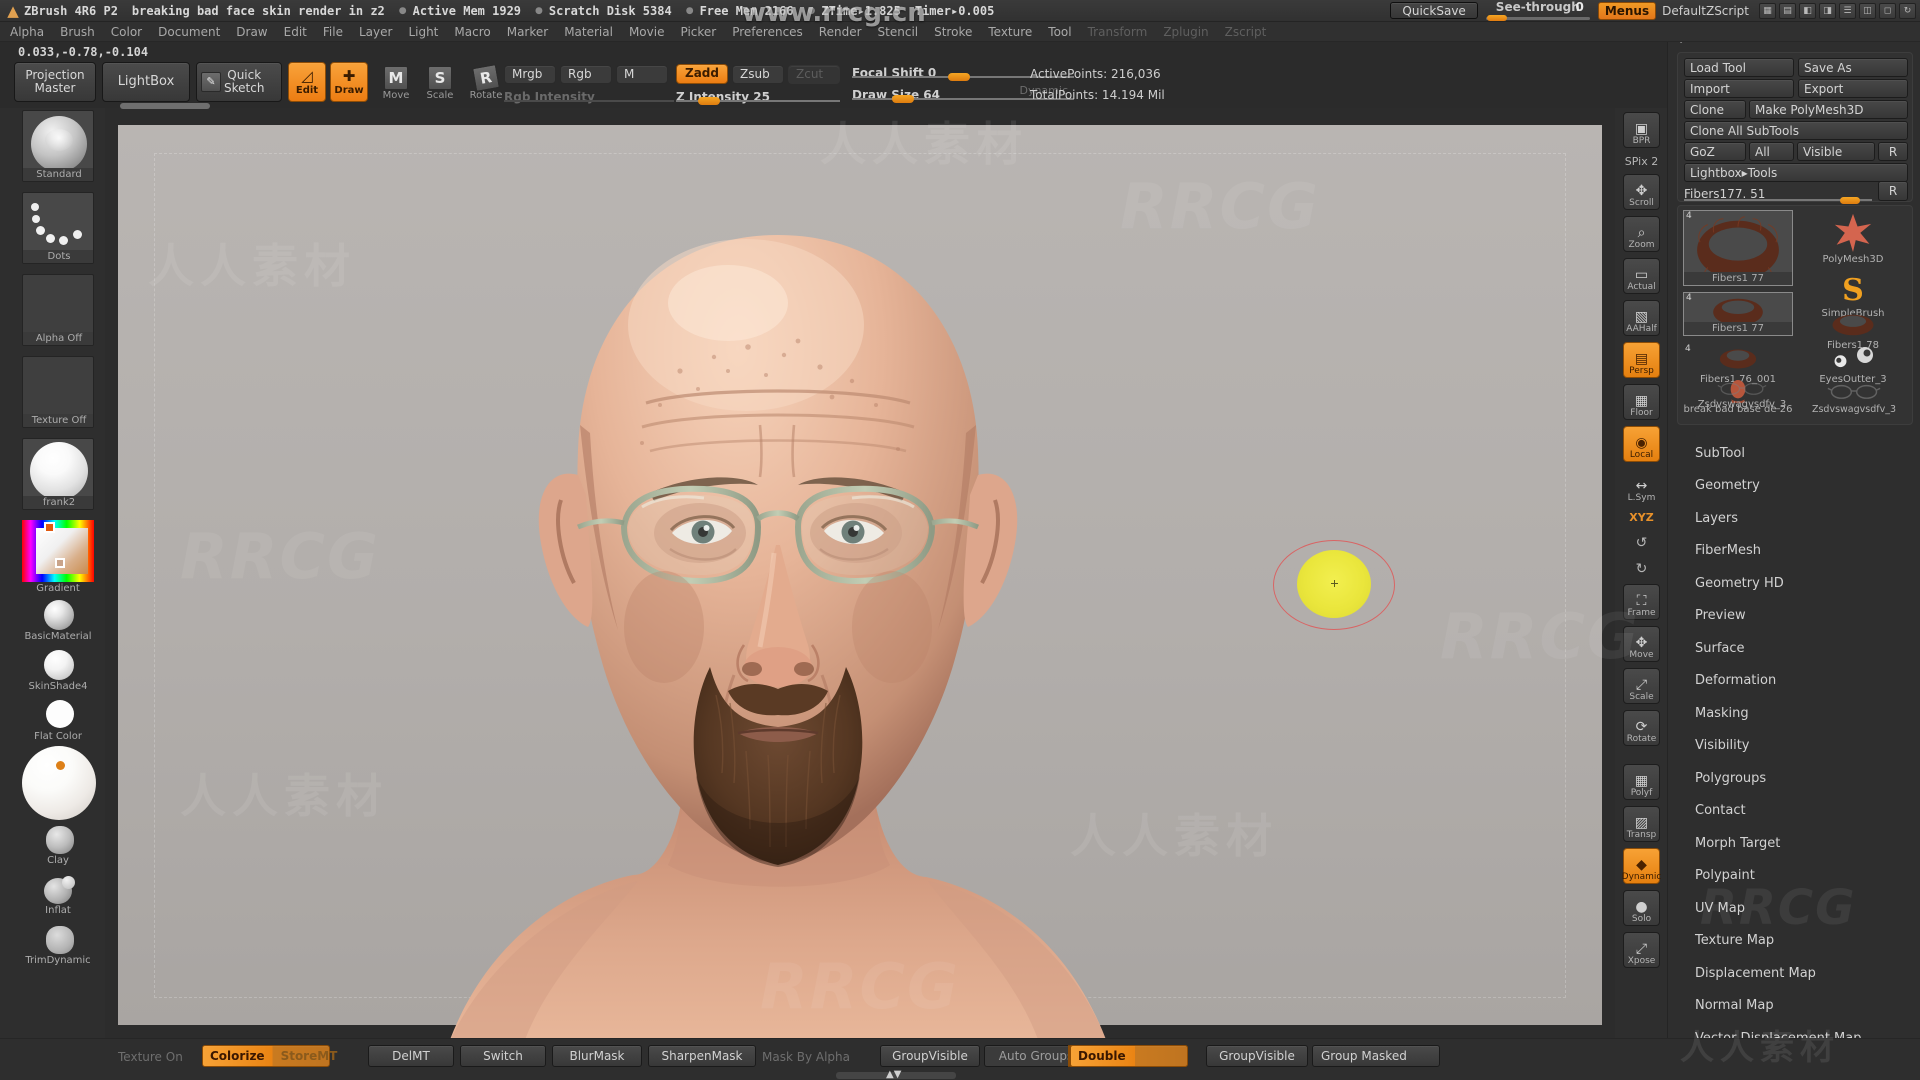  Describe the element at coordinates (58, 846) in the screenshot. I see `brush-clay: Clay` at that location.